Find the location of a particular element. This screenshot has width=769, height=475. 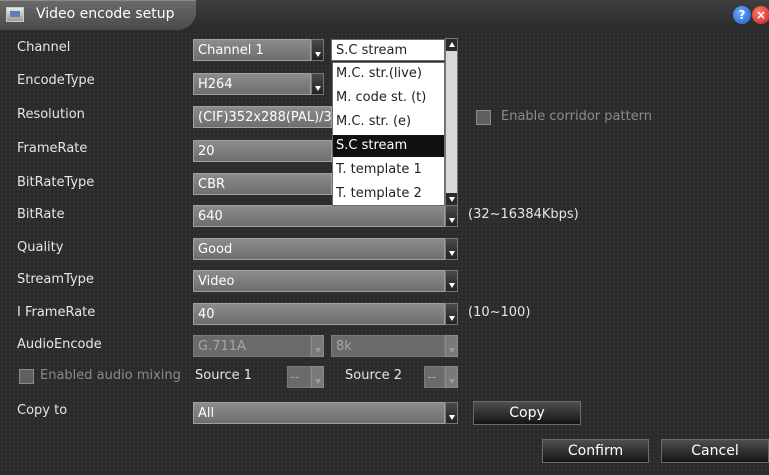

iframe-rate-label: I FrameRate is located at coordinates (56, 312).